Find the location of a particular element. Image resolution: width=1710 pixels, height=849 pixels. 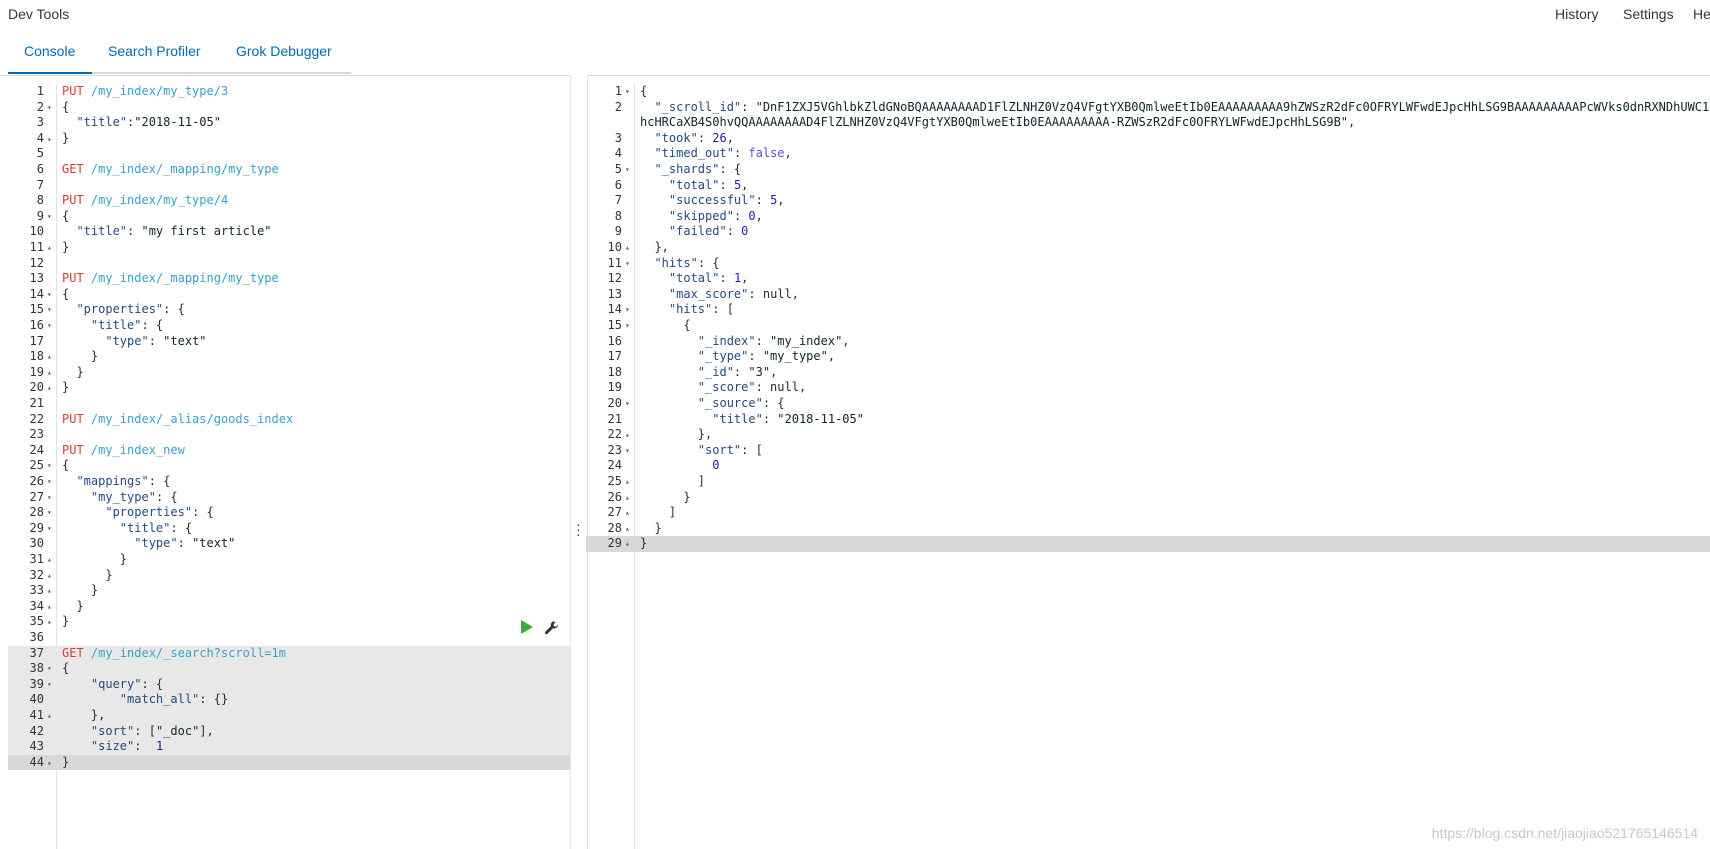

code-text: } is located at coordinates (1175, 498).